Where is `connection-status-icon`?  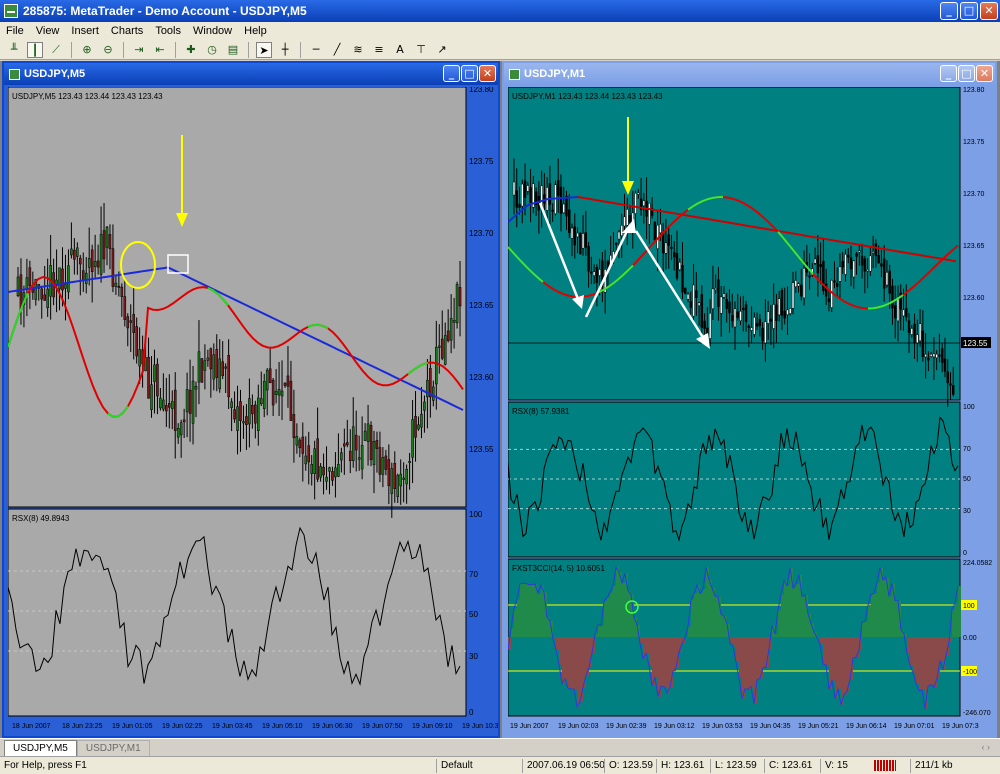 connection-status-icon is located at coordinates (885, 765).